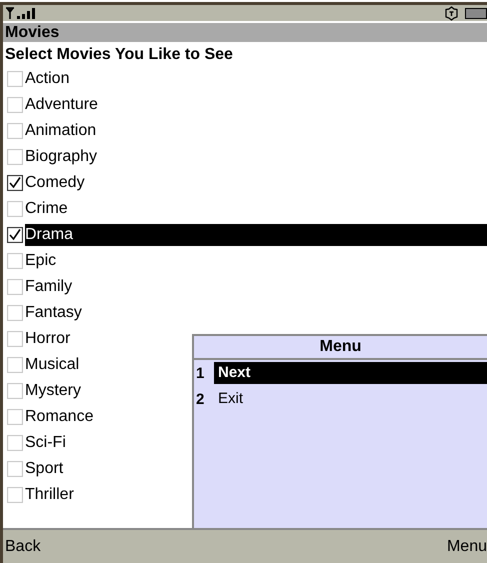 This screenshot has height=563, width=487. What do you see at coordinates (350, 399) in the screenshot?
I see `menu-item: Exit` at bounding box center [350, 399].